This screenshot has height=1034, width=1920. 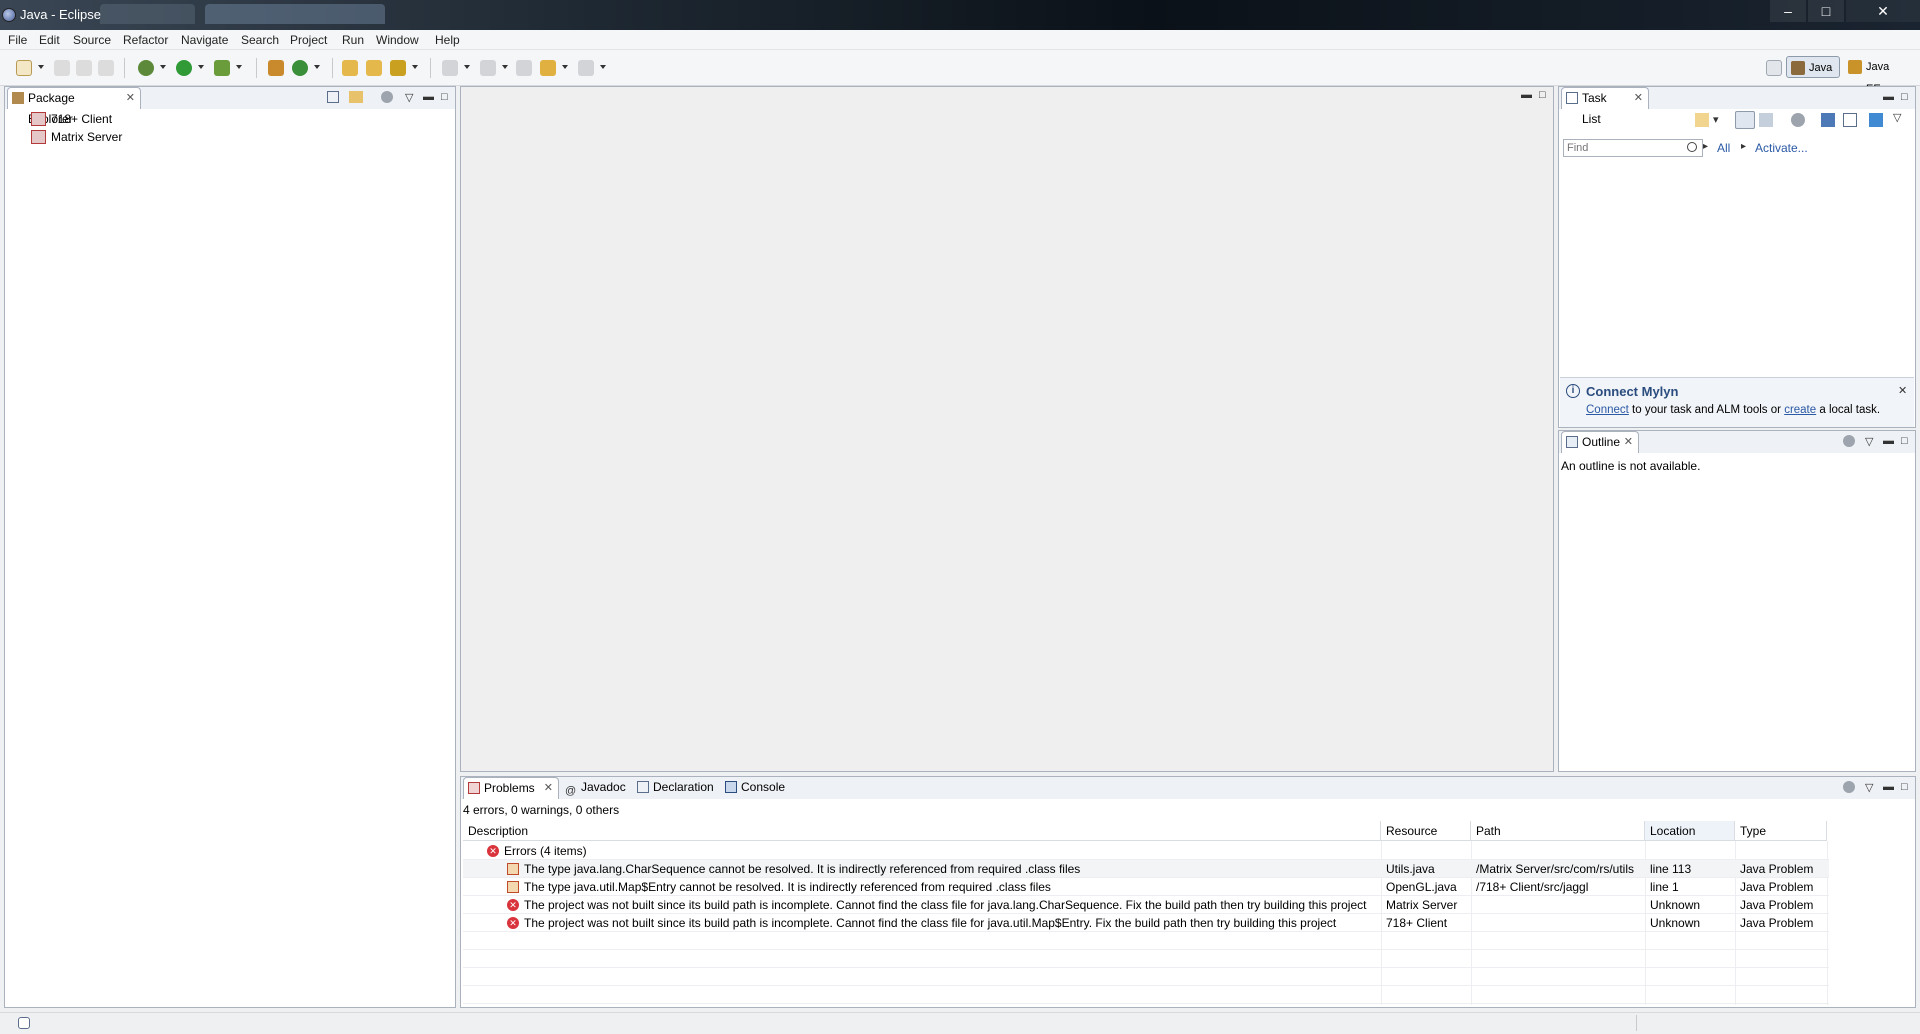 What do you see at coordinates (17, 40) in the screenshot?
I see `menu-file: File` at bounding box center [17, 40].